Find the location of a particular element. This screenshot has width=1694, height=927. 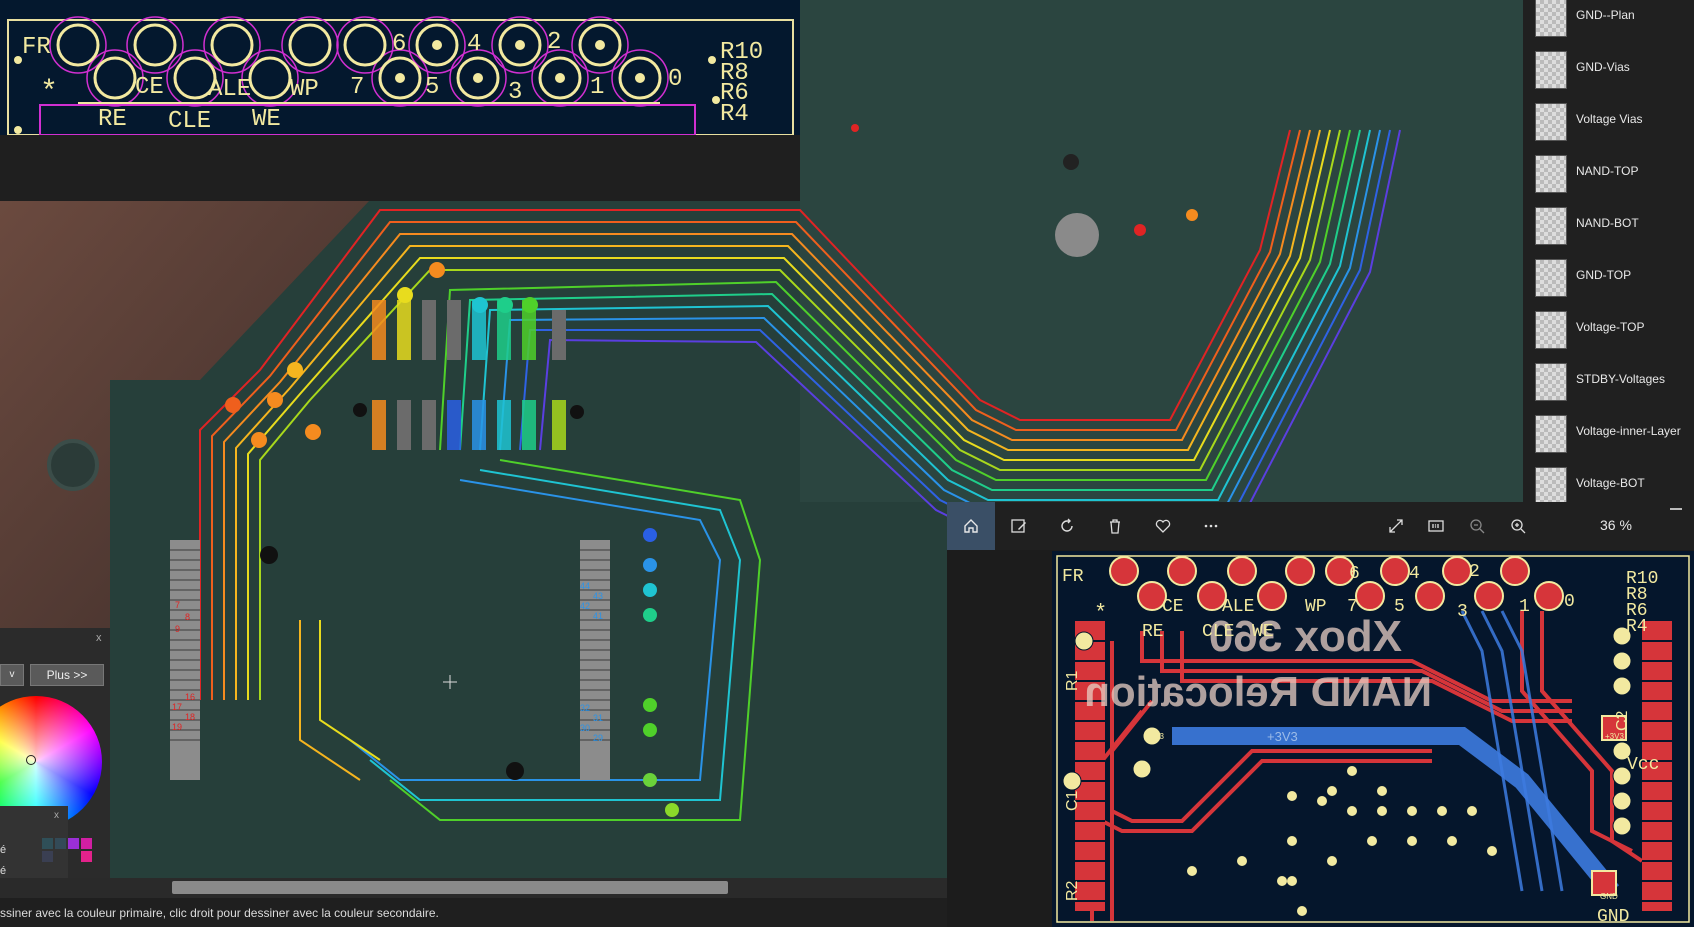

board-title-line1: Xbox 360 is located at coordinates (1305, 636).